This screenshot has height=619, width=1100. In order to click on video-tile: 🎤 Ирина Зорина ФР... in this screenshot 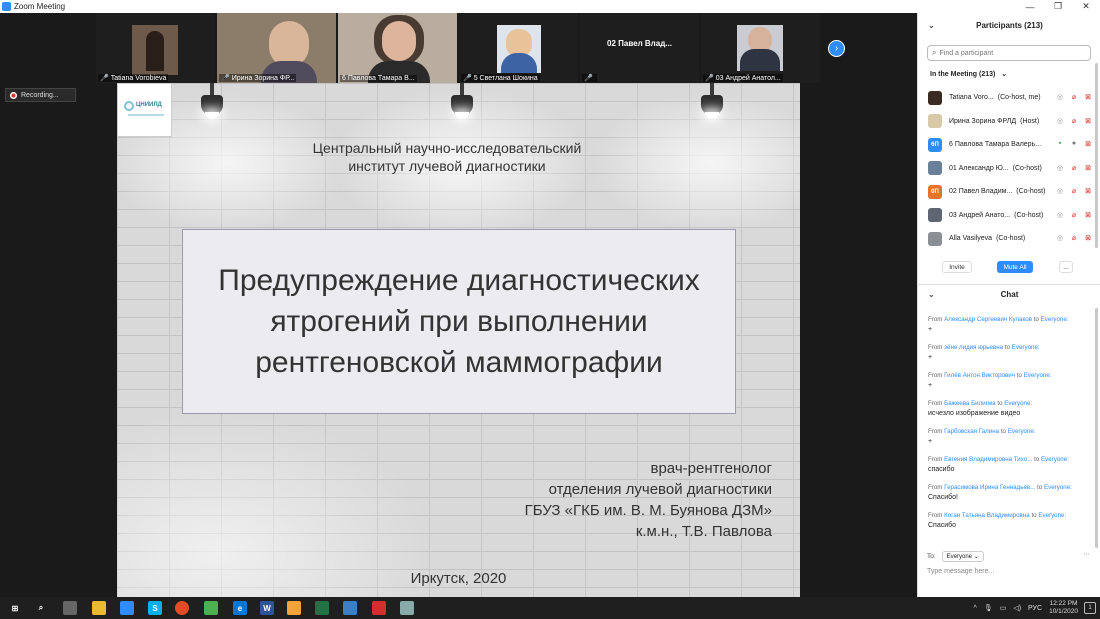, I will do `click(276, 48)`.